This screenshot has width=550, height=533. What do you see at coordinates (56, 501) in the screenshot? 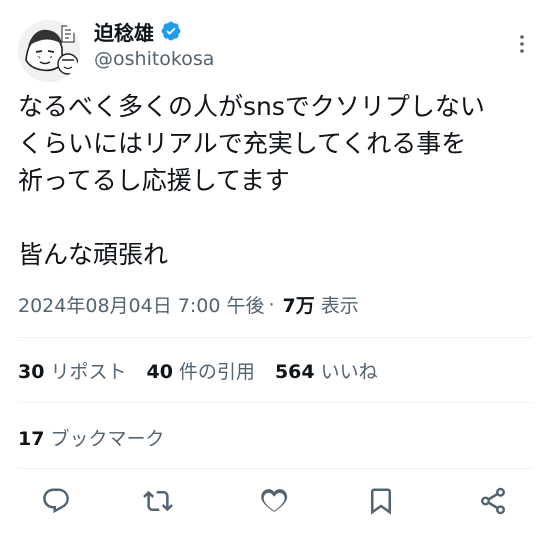
I see `reply-icon` at bounding box center [56, 501].